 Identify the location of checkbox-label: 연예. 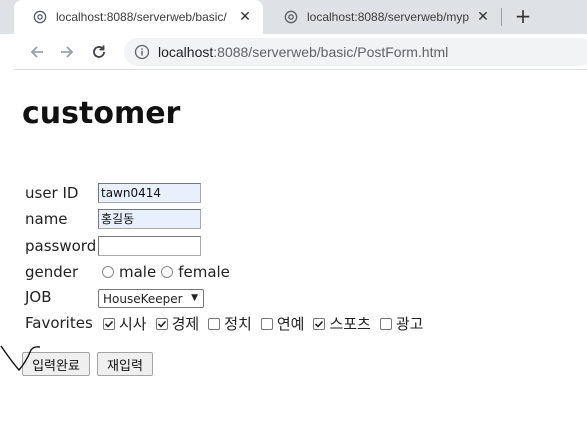
(290, 324).